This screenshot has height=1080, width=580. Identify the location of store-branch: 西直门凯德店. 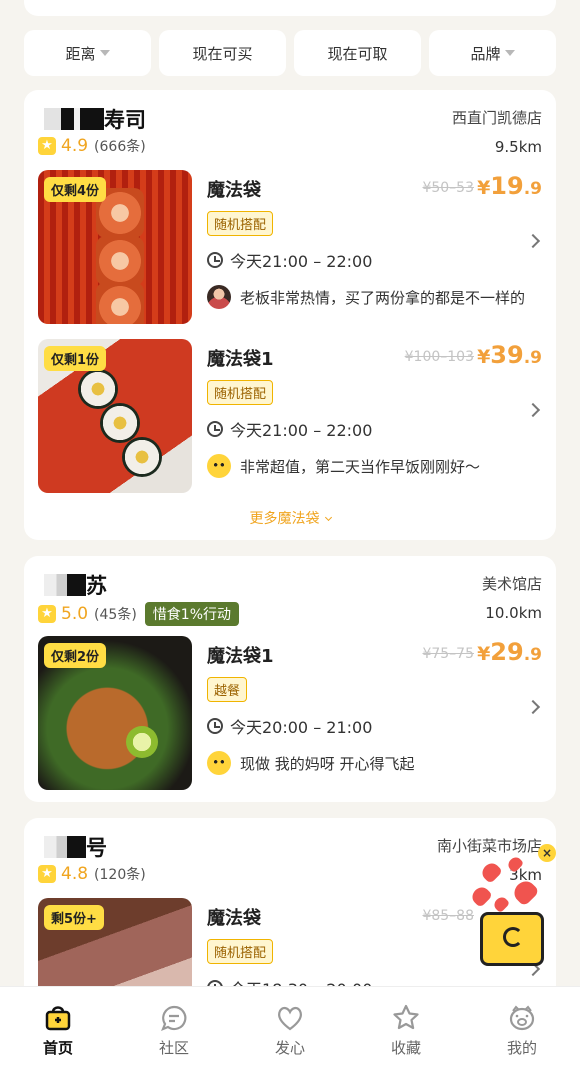
(496, 118).